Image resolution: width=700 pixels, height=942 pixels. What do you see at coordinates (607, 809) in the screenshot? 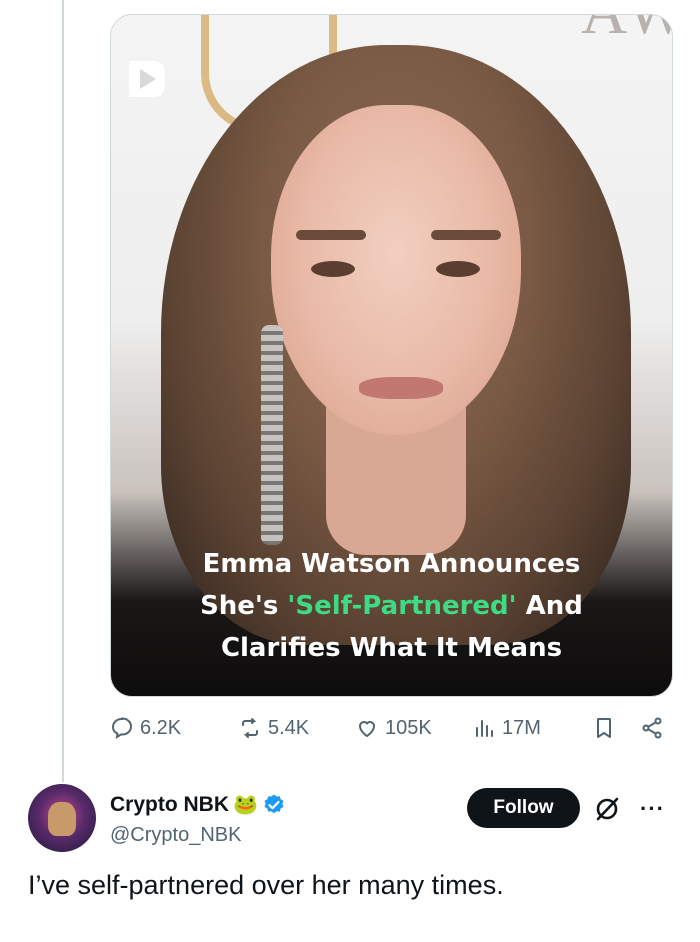
I see `grok-icon` at bounding box center [607, 809].